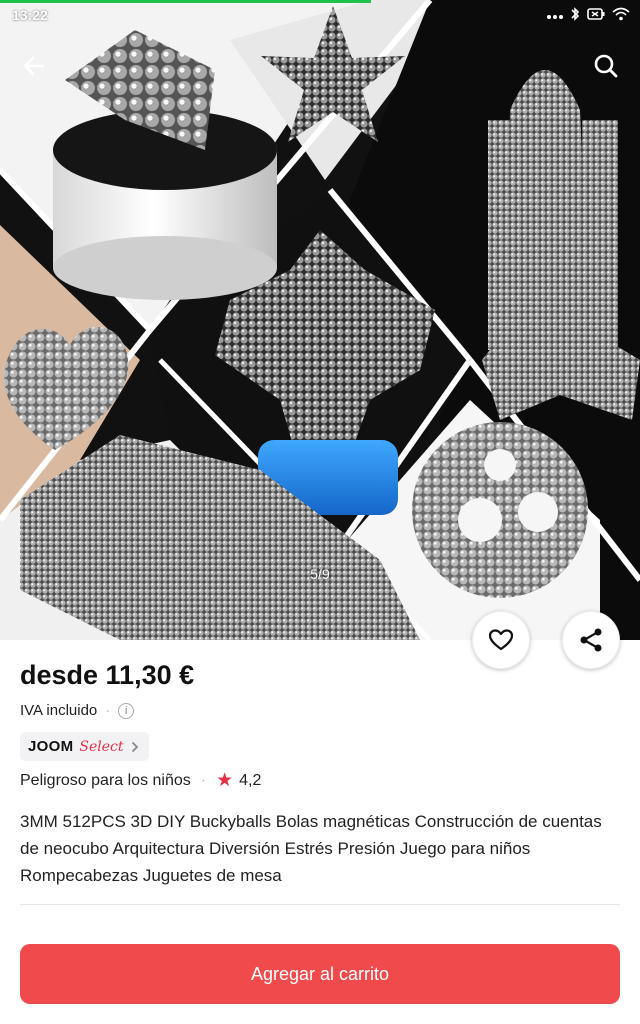  What do you see at coordinates (575, 15) in the screenshot?
I see `bluetooth-icon` at bounding box center [575, 15].